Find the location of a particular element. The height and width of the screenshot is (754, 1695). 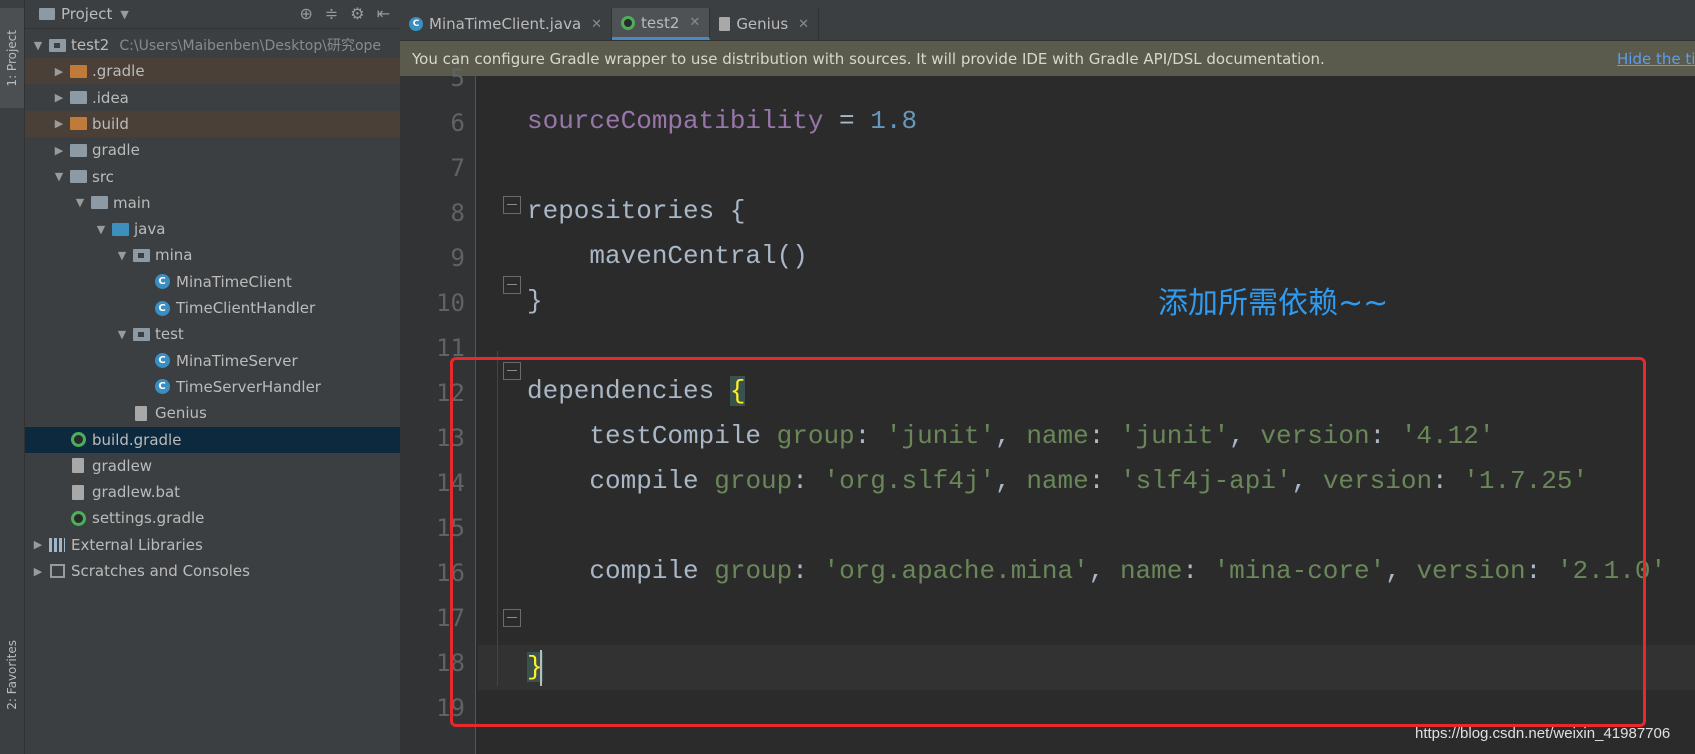

editor-tab-label: Genius is located at coordinates (762, 24).